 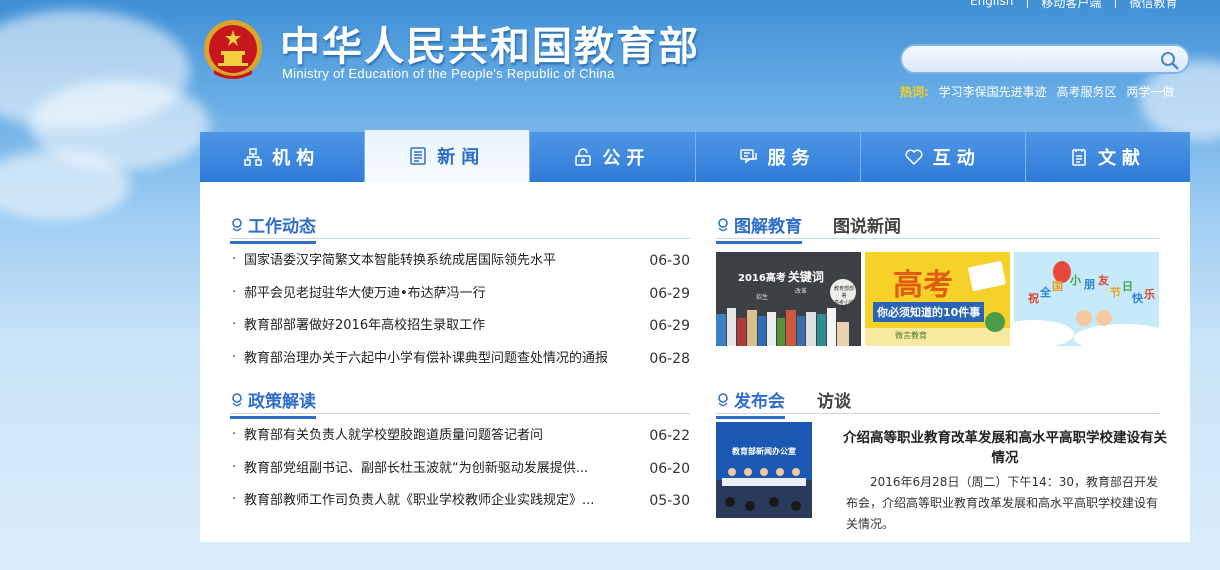 What do you see at coordinates (669, 501) in the screenshot?
I see `news-date: 05-30` at bounding box center [669, 501].